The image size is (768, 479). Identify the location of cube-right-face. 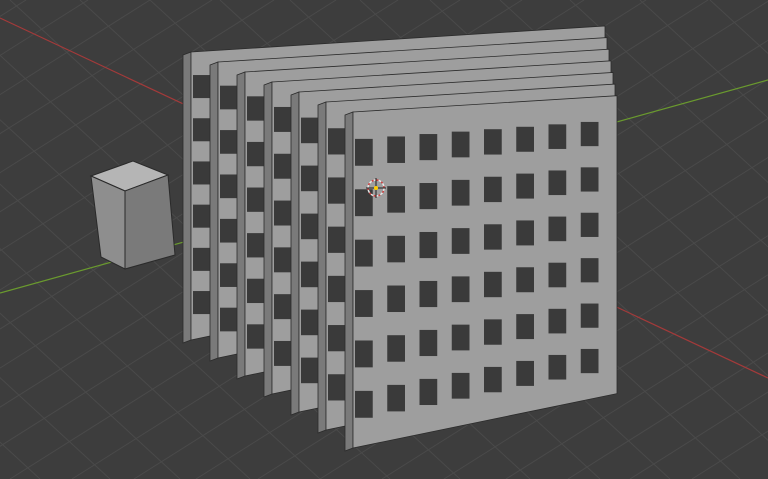
(150, 222).